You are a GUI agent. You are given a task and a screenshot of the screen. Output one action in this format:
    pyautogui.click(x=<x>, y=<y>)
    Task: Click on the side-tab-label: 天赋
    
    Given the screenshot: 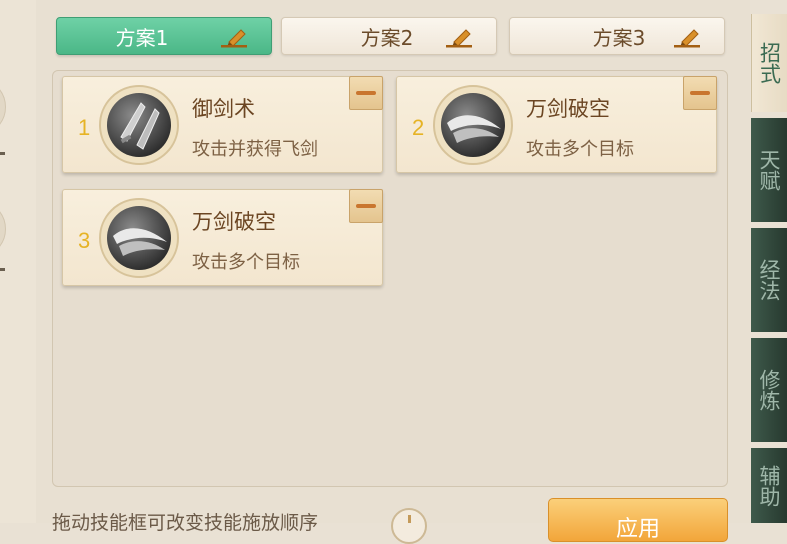 What is the action you would take?
    pyautogui.click(x=769, y=170)
    